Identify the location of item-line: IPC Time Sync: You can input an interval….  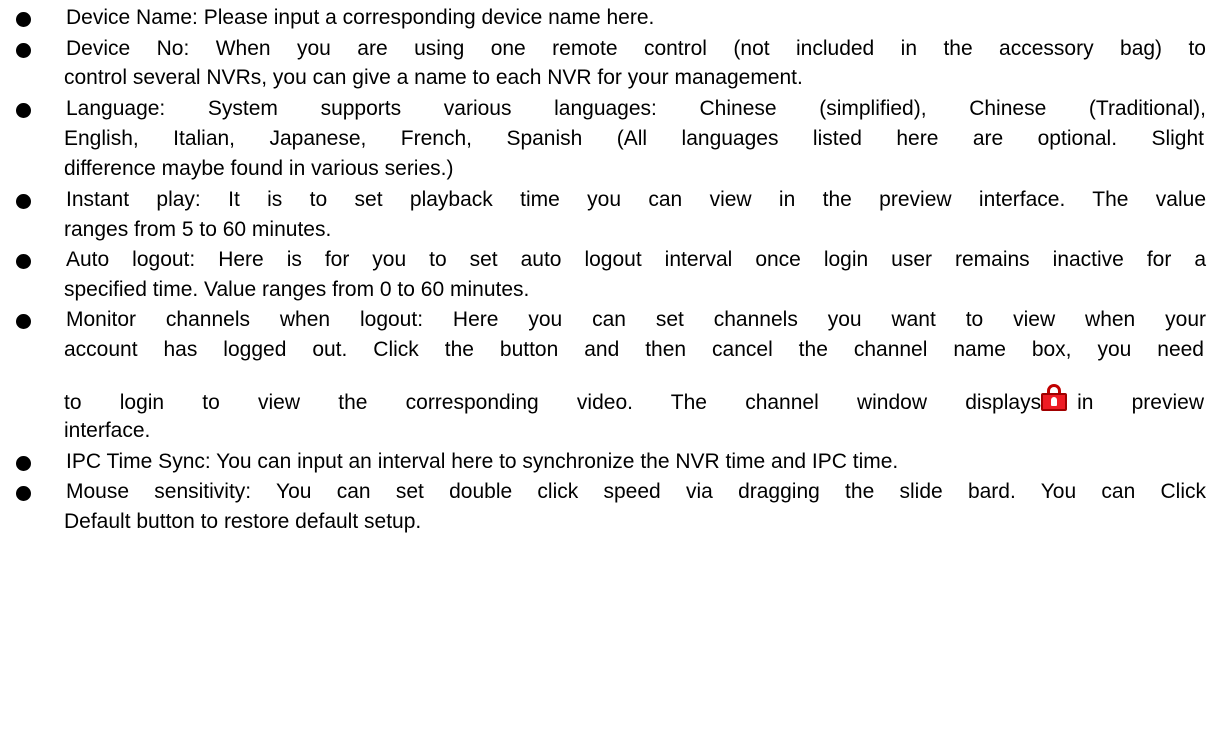
(482, 461).